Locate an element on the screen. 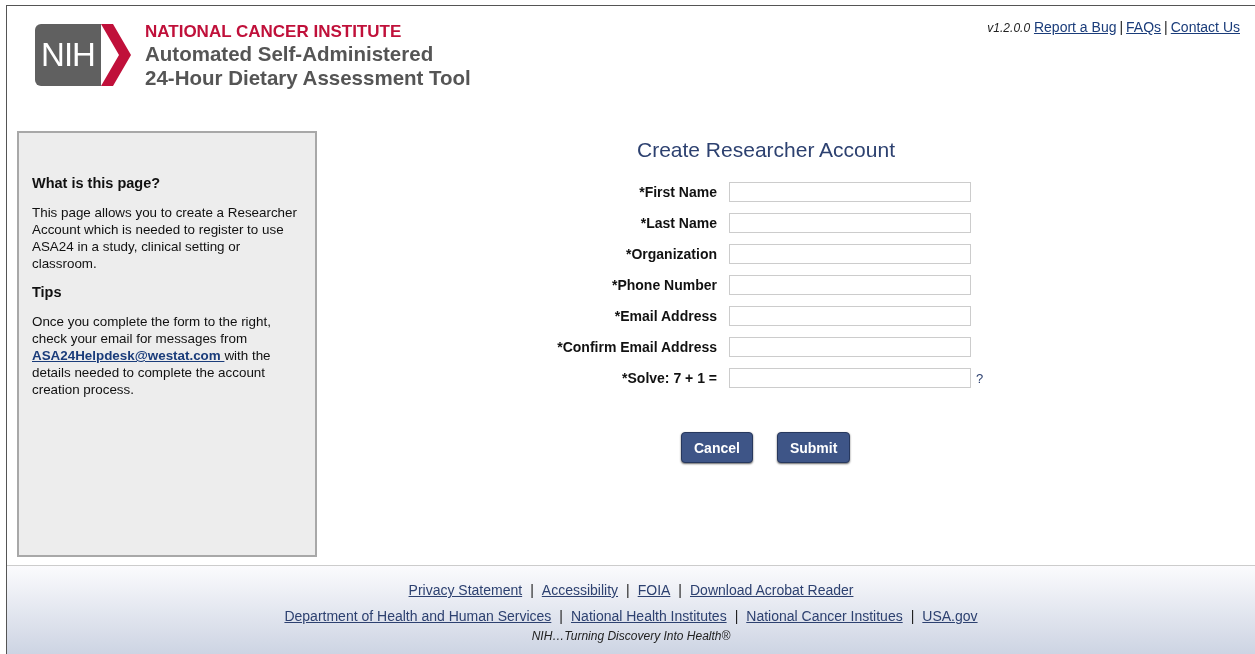 This screenshot has width=1255, height=654. link: Report a Bug is located at coordinates (1075, 27).